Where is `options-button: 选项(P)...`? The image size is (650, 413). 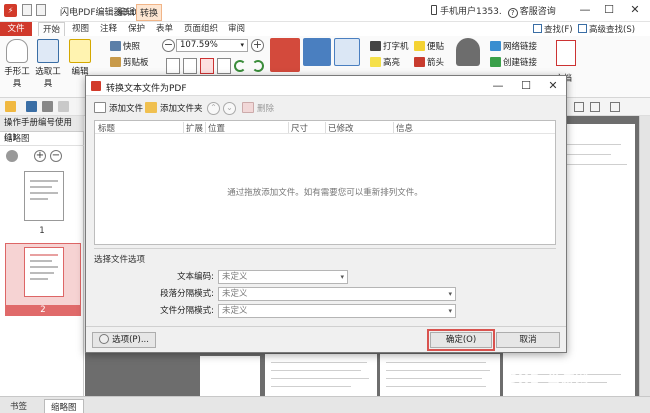
options-button: 选项(P)... is located at coordinates (124, 340).